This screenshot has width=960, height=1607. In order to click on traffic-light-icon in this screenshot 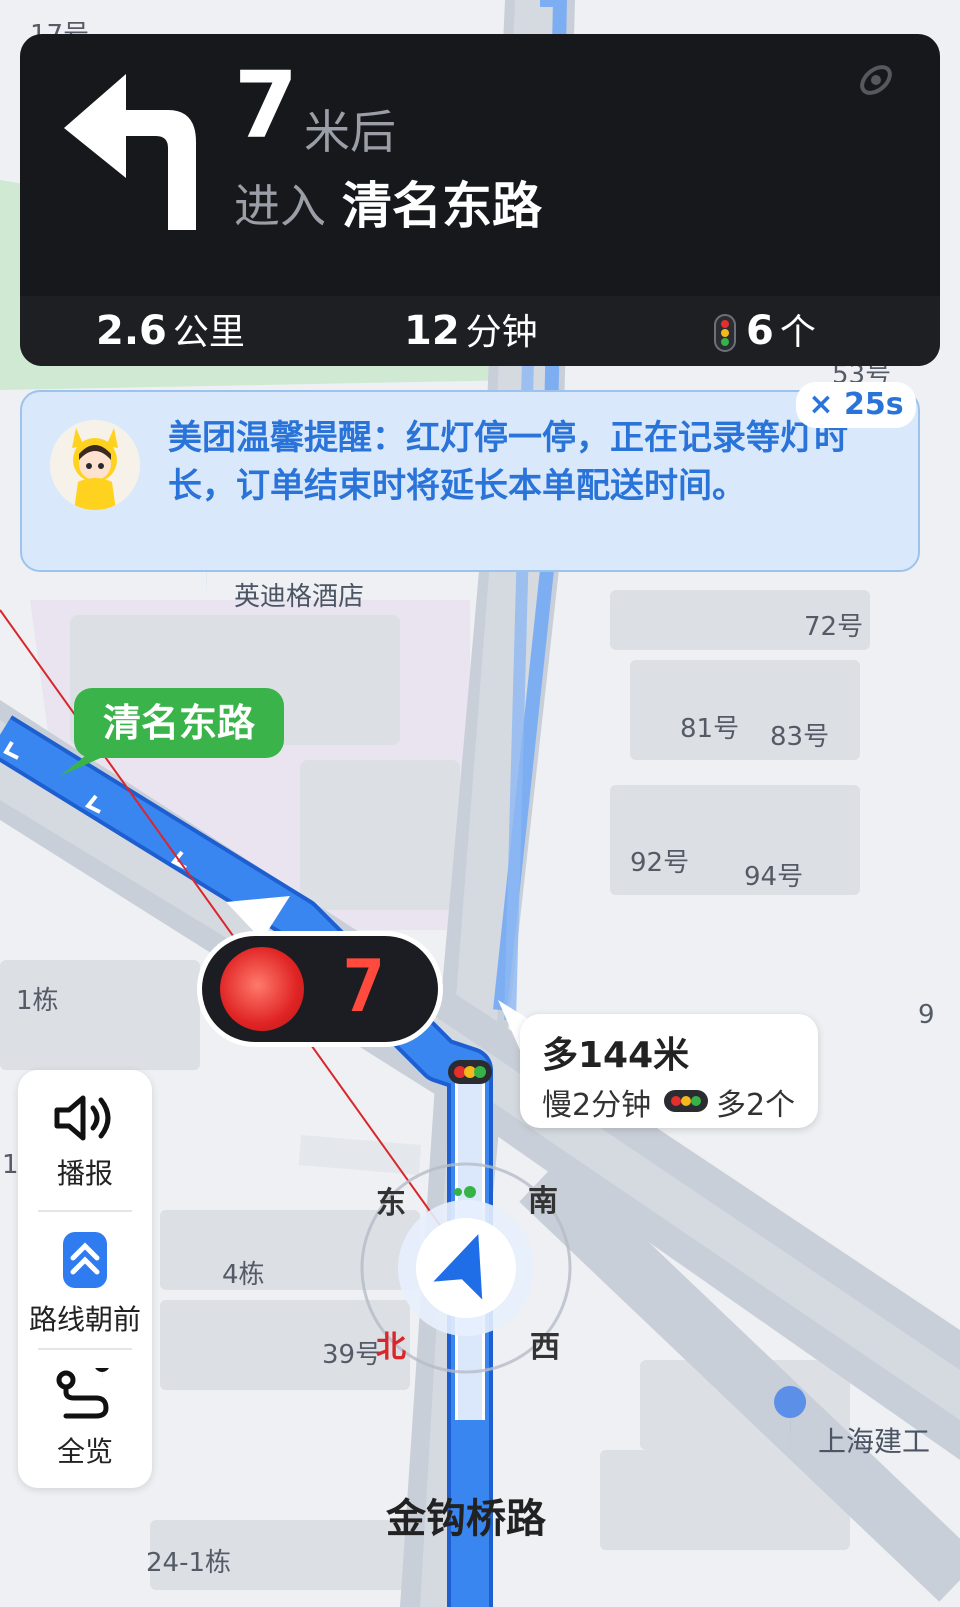, I will do `click(725, 333)`.